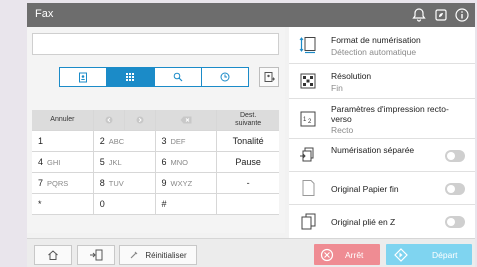 The width and height of the screenshot is (477, 267). I want to click on job-list-icon, so click(96, 255).